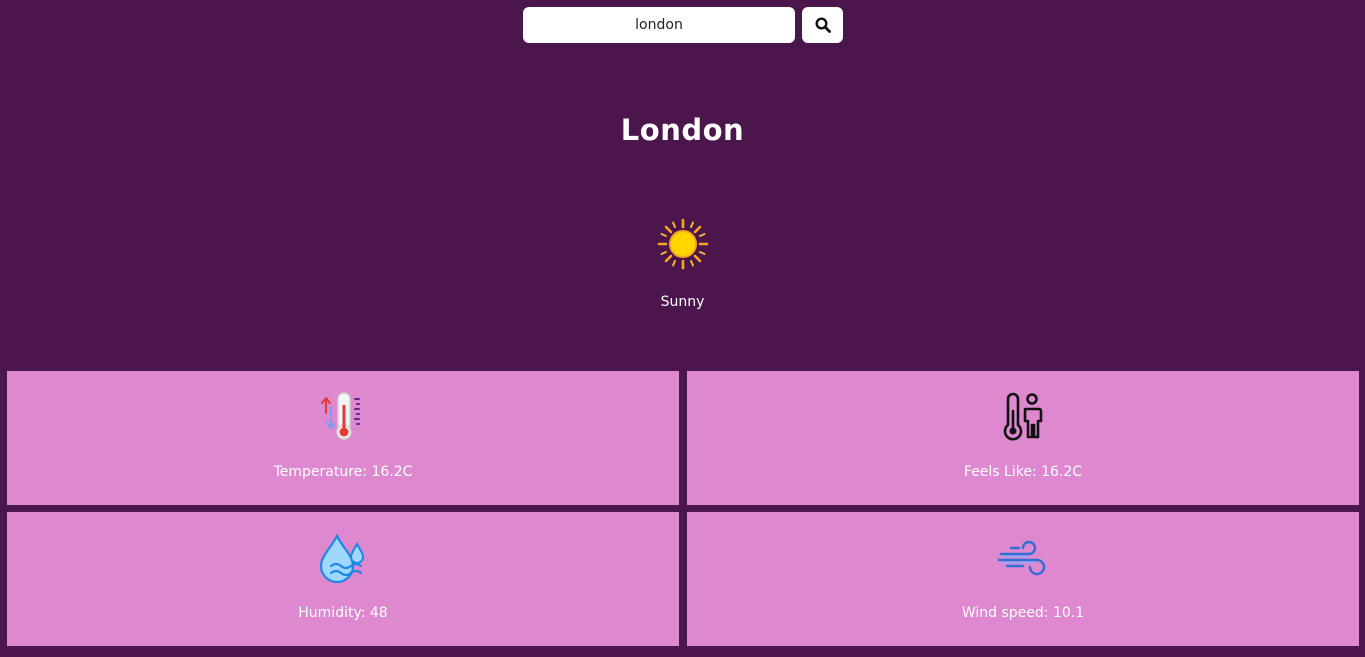  I want to click on wind-card: Wind speed: 10.1, so click(1023, 579).